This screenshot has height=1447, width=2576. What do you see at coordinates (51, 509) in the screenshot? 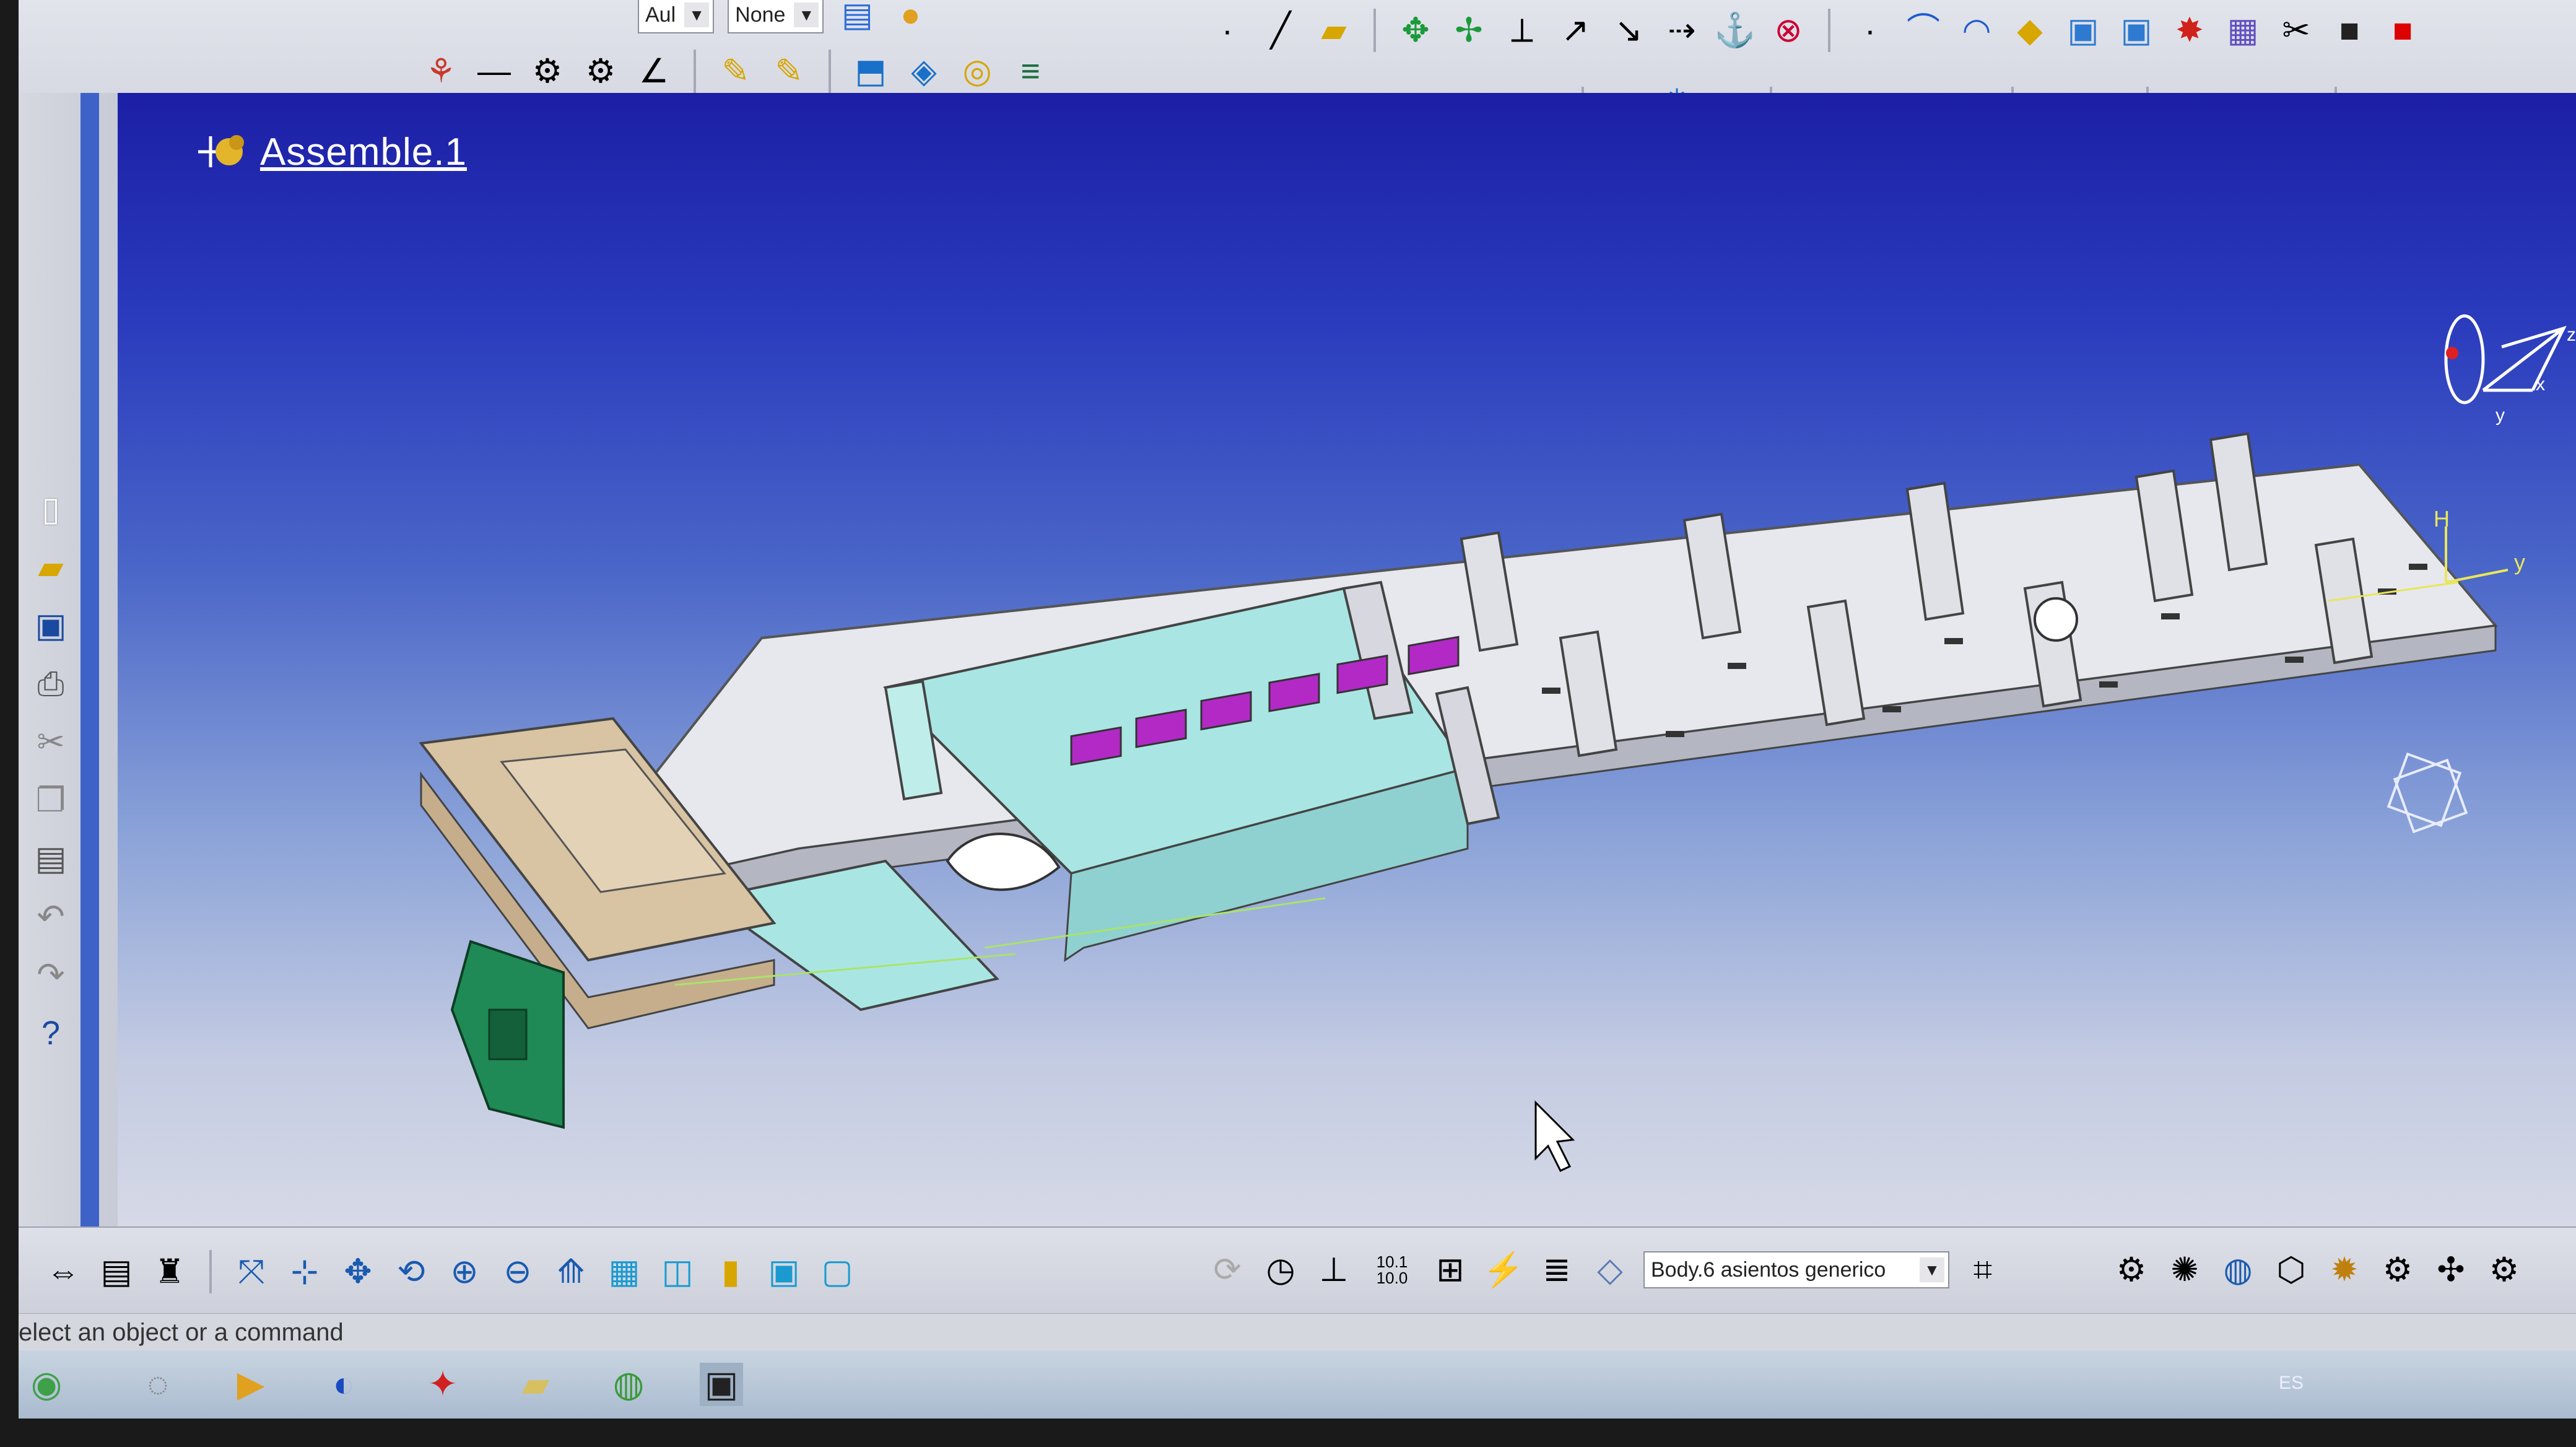
I see `new-file-icon: ▯` at bounding box center [51, 509].